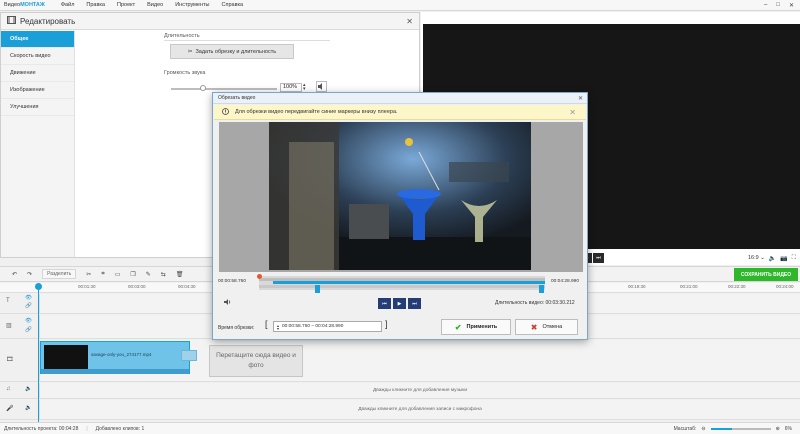  I want to click on info-icon, so click(225, 112).